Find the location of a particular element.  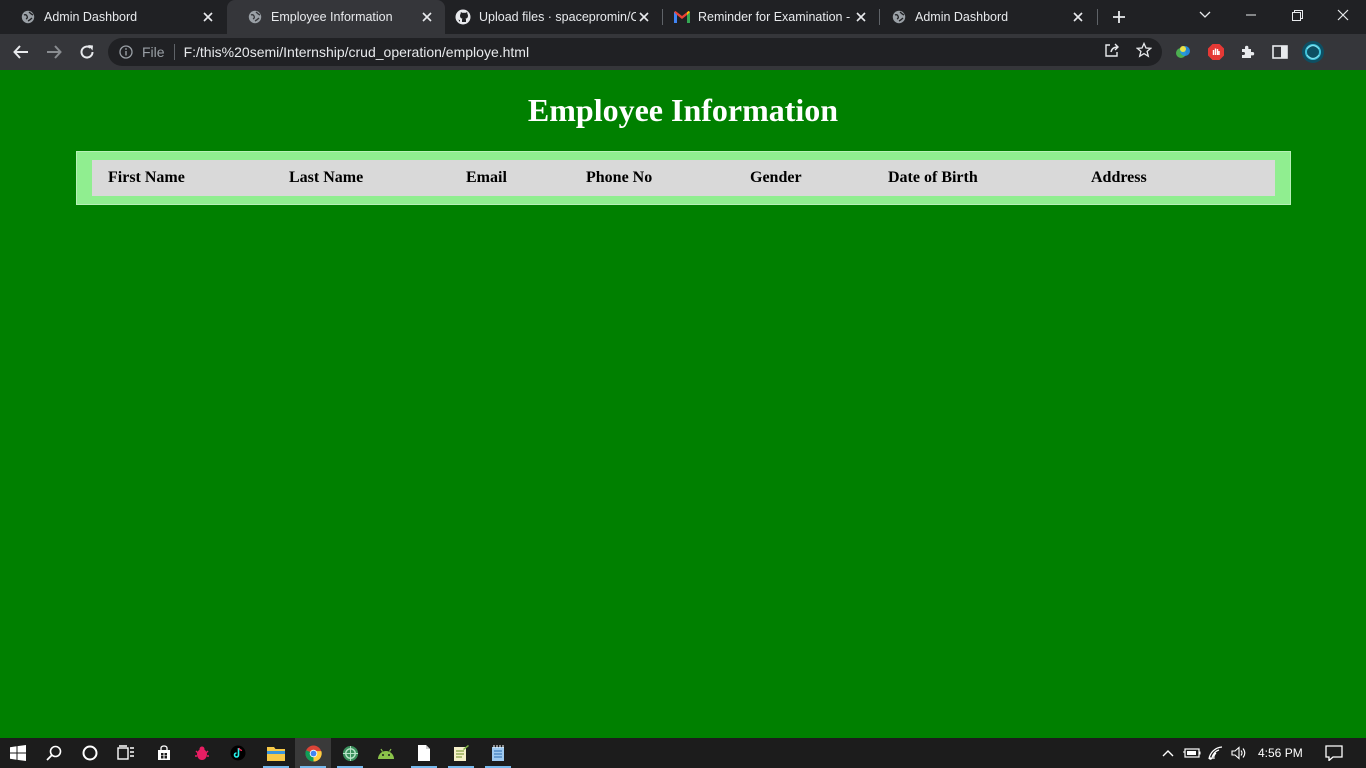

task-view-icon is located at coordinates (125, 752).